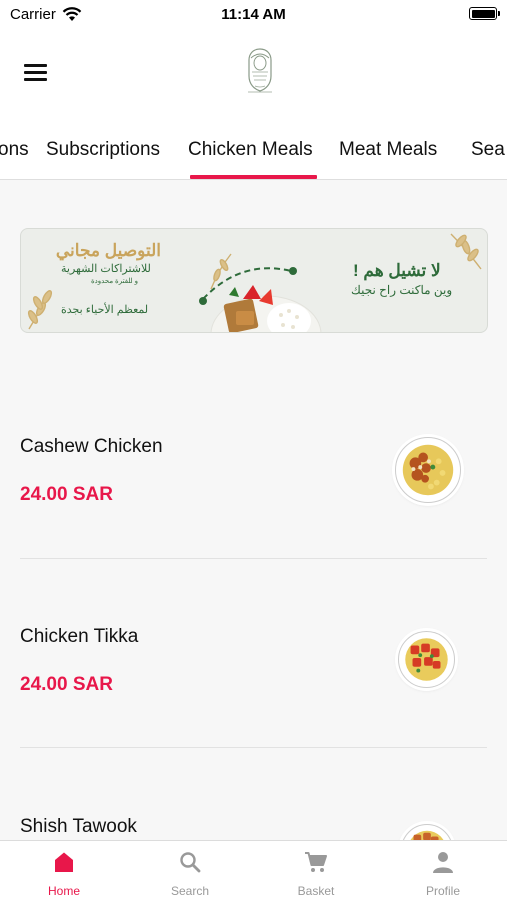 The height and width of the screenshot is (900, 507). Describe the element at coordinates (190, 891) in the screenshot. I see `nav-search-label: Search` at that location.